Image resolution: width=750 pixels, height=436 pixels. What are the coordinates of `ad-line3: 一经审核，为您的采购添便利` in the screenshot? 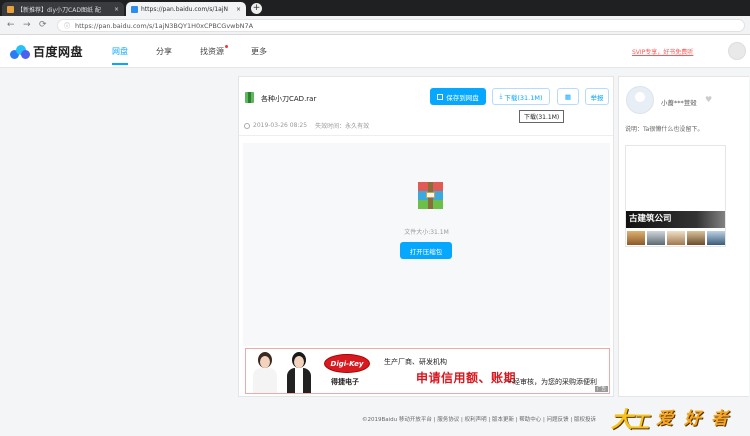 It's located at (551, 382).